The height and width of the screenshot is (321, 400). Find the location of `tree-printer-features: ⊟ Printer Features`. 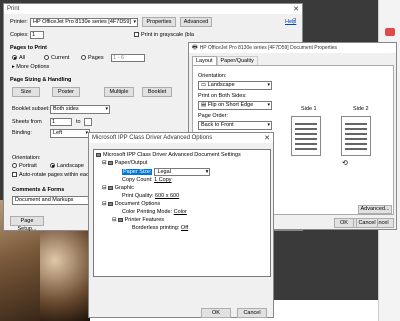

tree-printer-features: ⊟ Printer Features is located at coordinates (138, 220).